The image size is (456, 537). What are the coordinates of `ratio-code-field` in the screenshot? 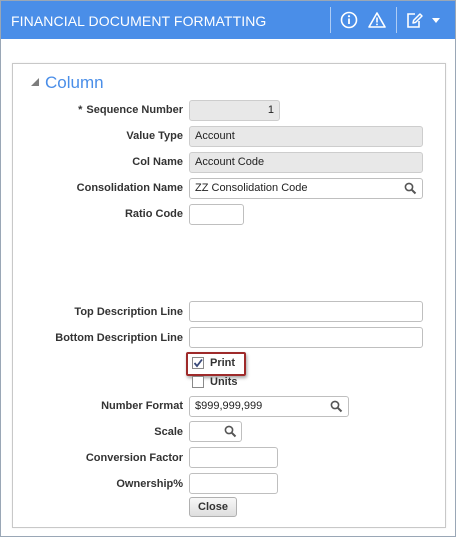 It's located at (216, 214).